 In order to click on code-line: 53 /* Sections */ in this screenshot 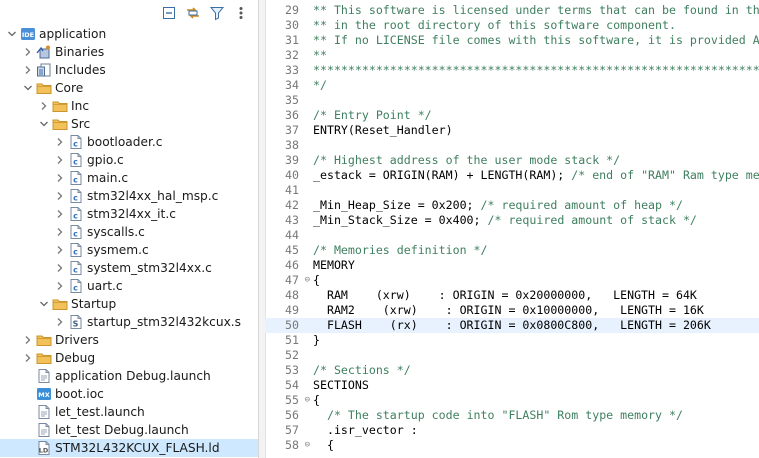, I will do `click(512, 370)`.